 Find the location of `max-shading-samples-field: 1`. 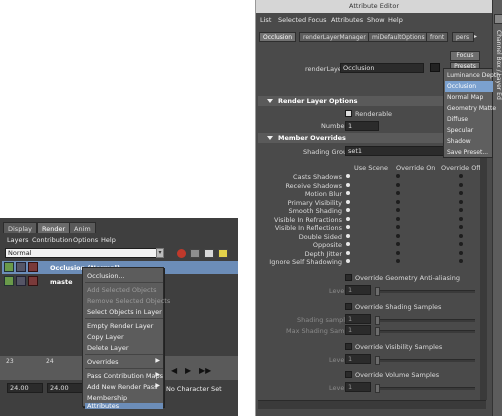

max-shading-samples-field: 1 is located at coordinates (358, 330).